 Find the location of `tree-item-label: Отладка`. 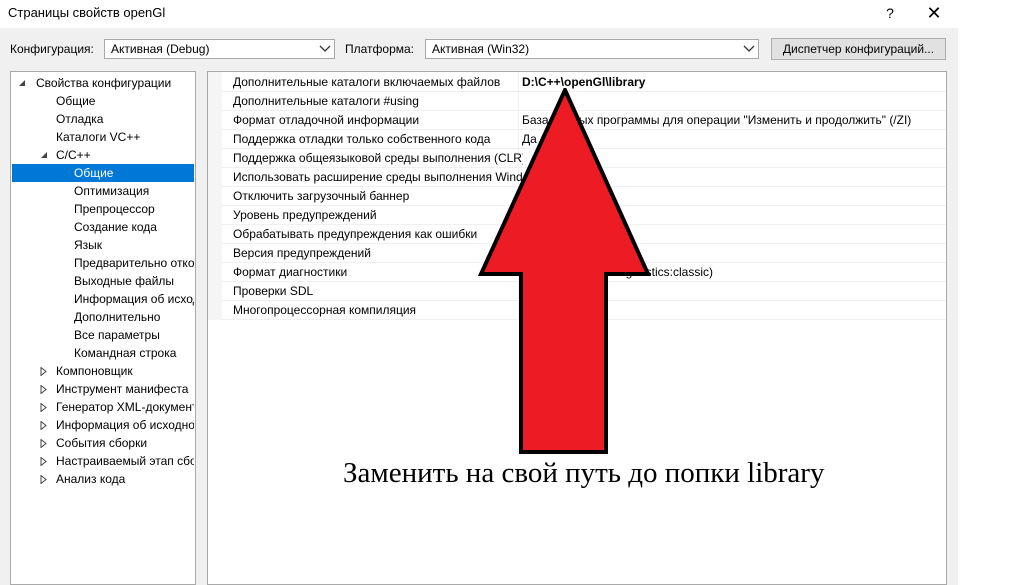

tree-item-label: Отладка is located at coordinates (80, 119).